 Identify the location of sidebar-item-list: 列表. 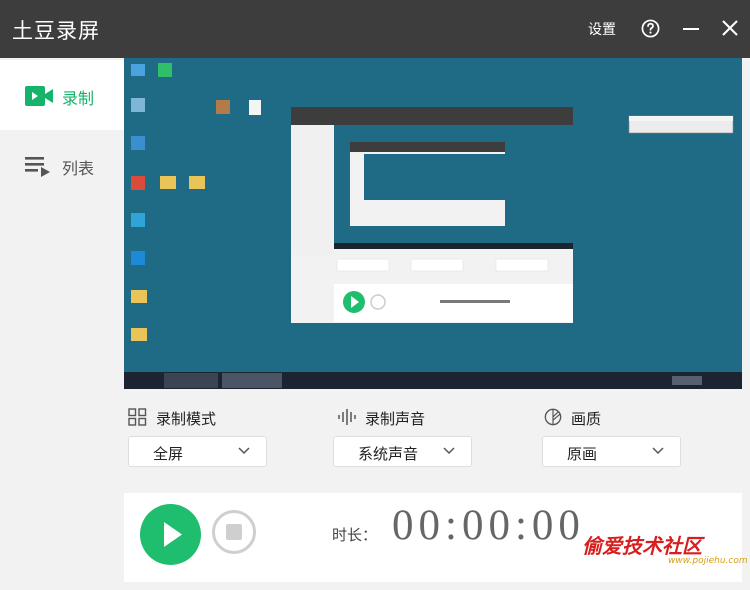
(62, 165).